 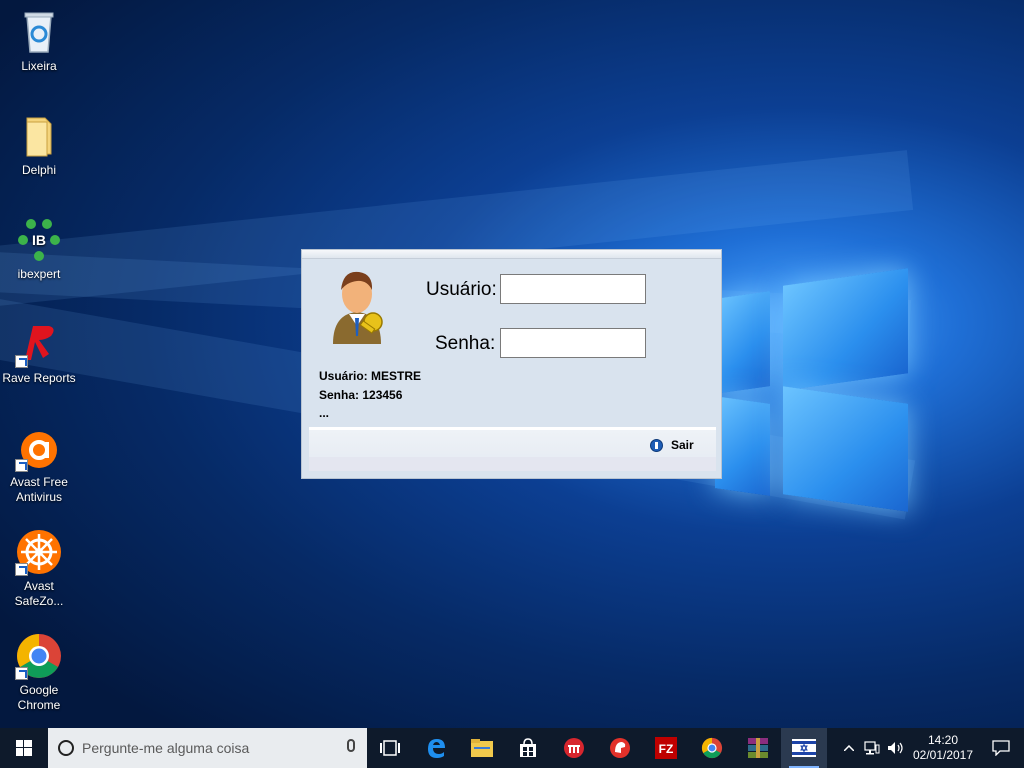 I want to click on volume-icon, so click(x=895, y=748).